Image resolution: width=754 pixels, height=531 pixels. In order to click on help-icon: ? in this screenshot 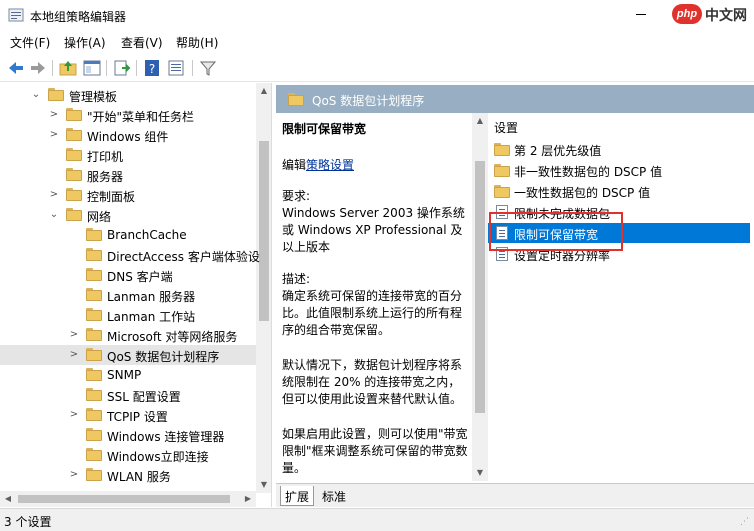, I will do `click(152, 68)`.